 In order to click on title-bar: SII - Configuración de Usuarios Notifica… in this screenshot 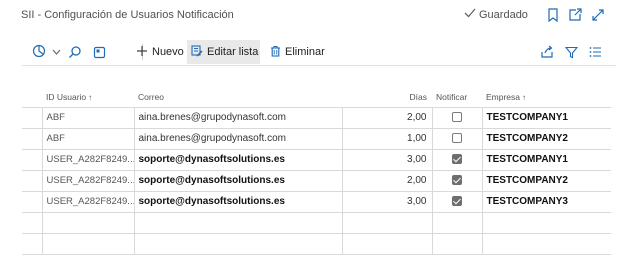, I will do `click(309, 16)`.